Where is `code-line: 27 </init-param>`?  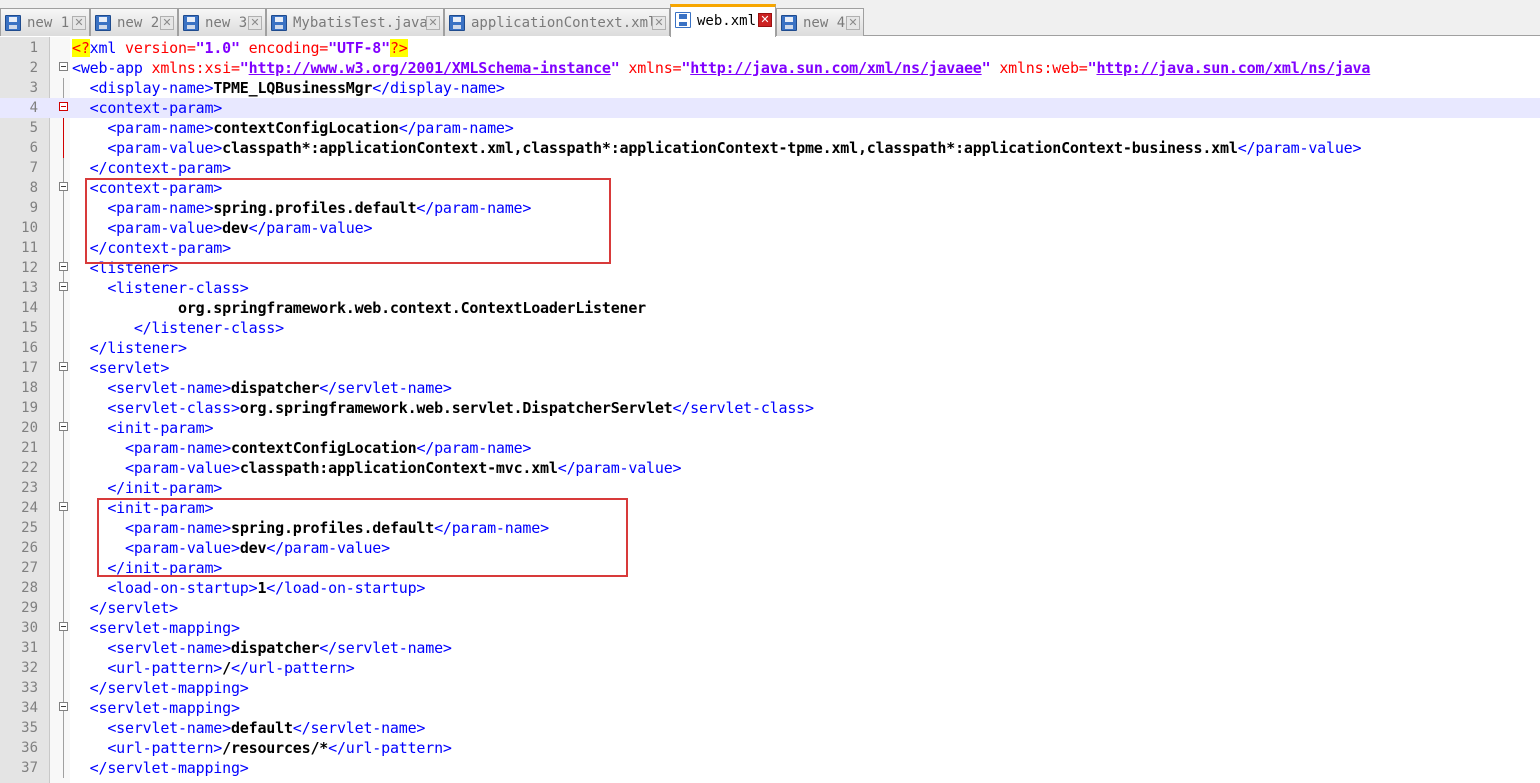 code-line: 27 </init-param> is located at coordinates (770, 568).